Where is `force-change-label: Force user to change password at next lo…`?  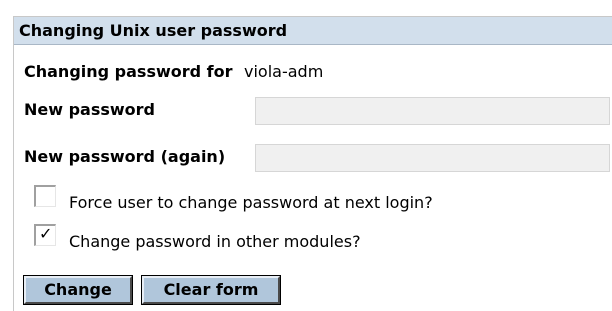 force-change-label: Force user to change password at next lo… is located at coordinates (251, 202).